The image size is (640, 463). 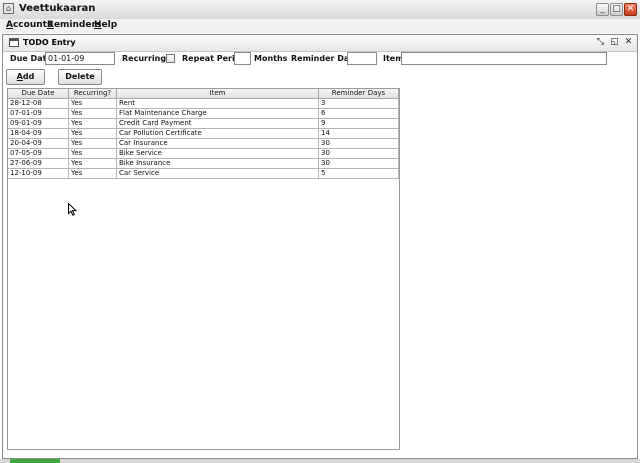 I want to click on iconify-icon: ⤡, so click(x=600, y=42).